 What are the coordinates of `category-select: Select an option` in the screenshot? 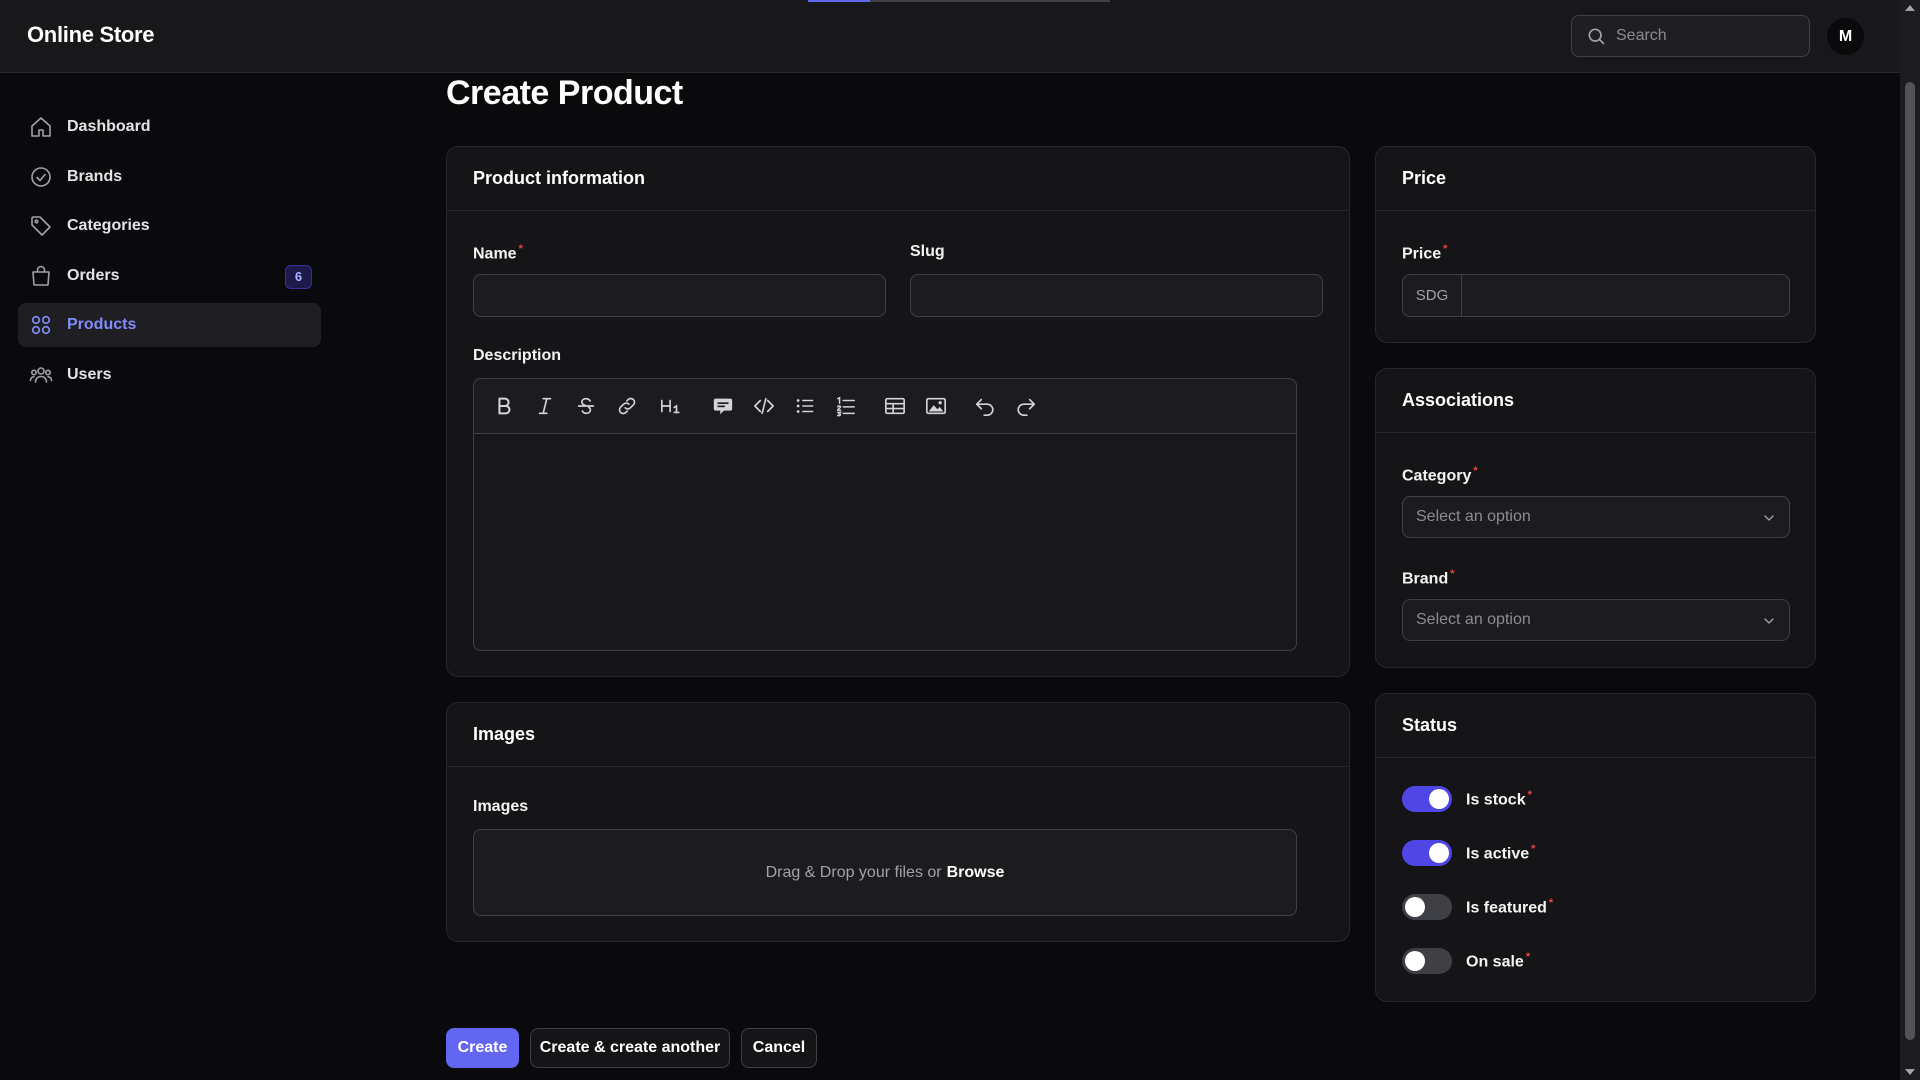 It's located at (1596, 517).